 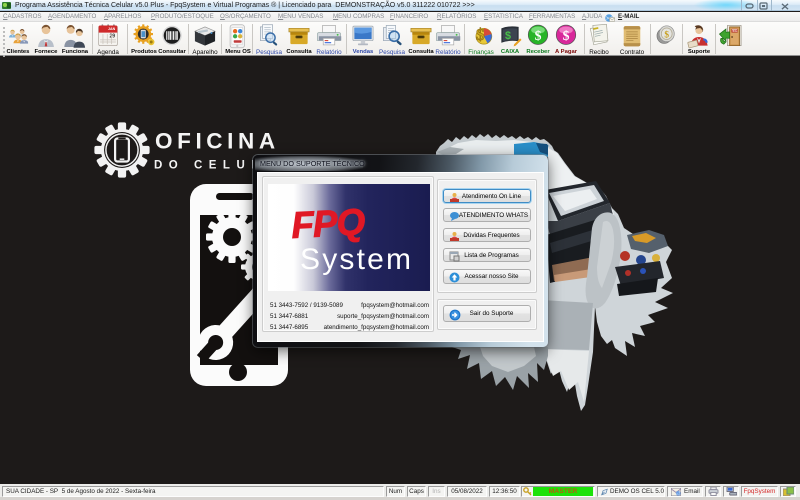 What do you see at coordinates (112, 29) in the screenshot?
I see `svg-text: JAN` at bounding box center [112, 29].